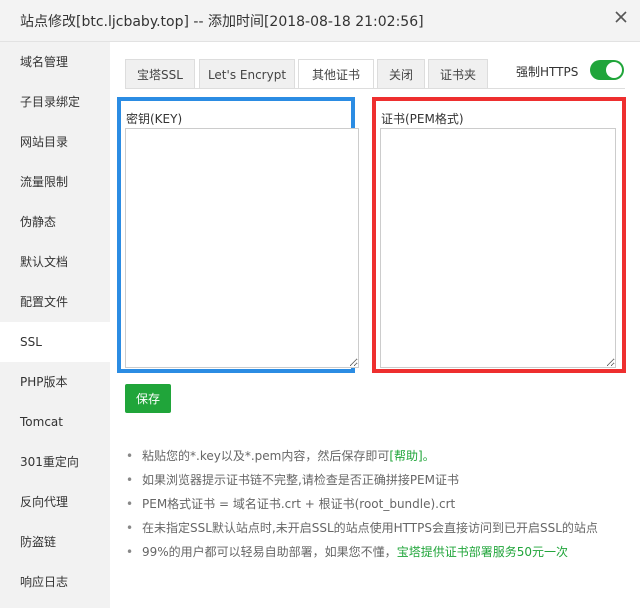  I want to click on tab-close: 关闭, so click(401, 74).